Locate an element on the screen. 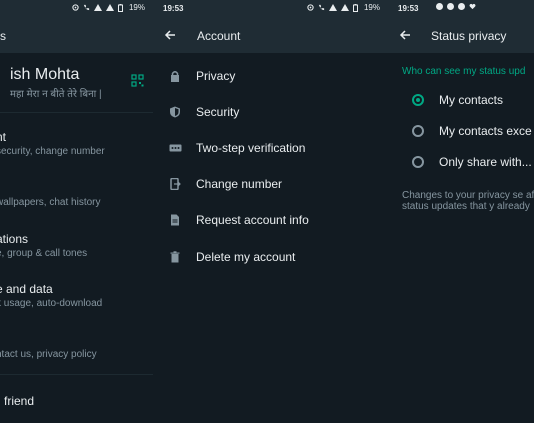  qr-code-icon is located at coordinates (137, 80).